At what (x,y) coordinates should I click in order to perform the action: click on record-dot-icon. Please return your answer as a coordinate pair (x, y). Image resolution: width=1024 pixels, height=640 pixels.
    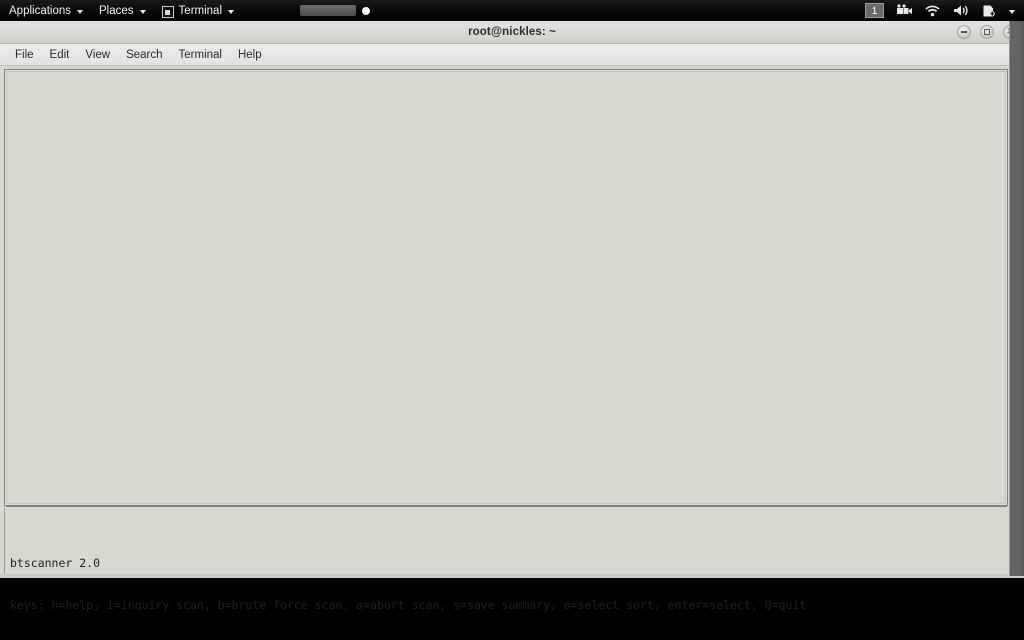
    Looking at the image, I should click on (366, 10).